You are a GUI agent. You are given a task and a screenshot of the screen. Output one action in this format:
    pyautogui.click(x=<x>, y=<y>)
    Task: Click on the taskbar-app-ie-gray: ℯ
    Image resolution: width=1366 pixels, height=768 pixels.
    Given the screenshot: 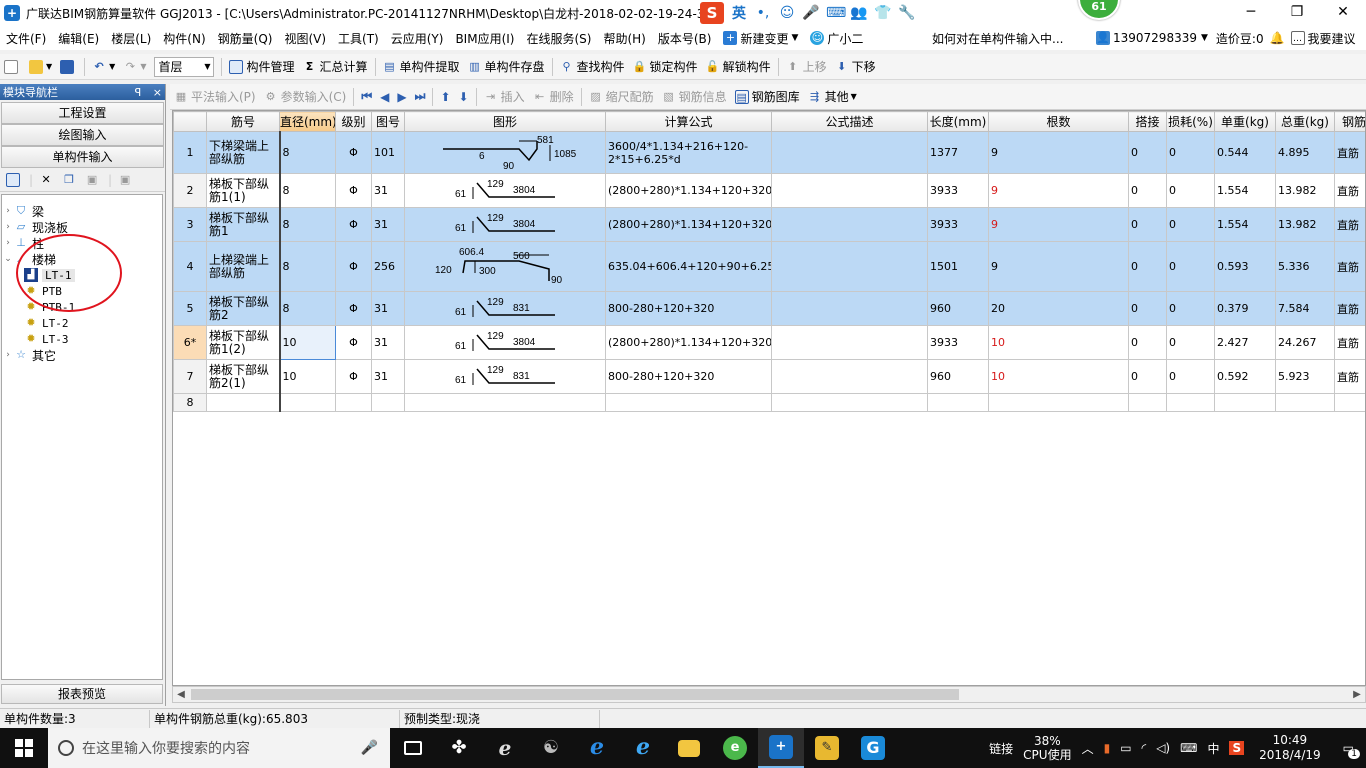 What is the action you would take?
    pyautogui.click(x=505, y=748)
    